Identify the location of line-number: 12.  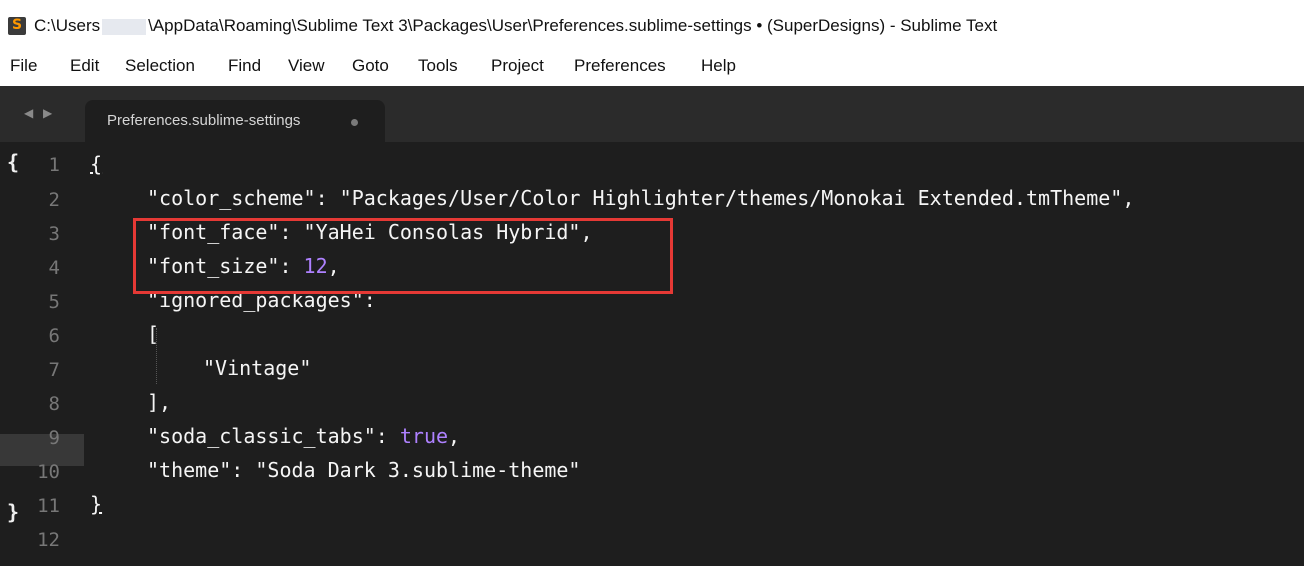
(48, 540).